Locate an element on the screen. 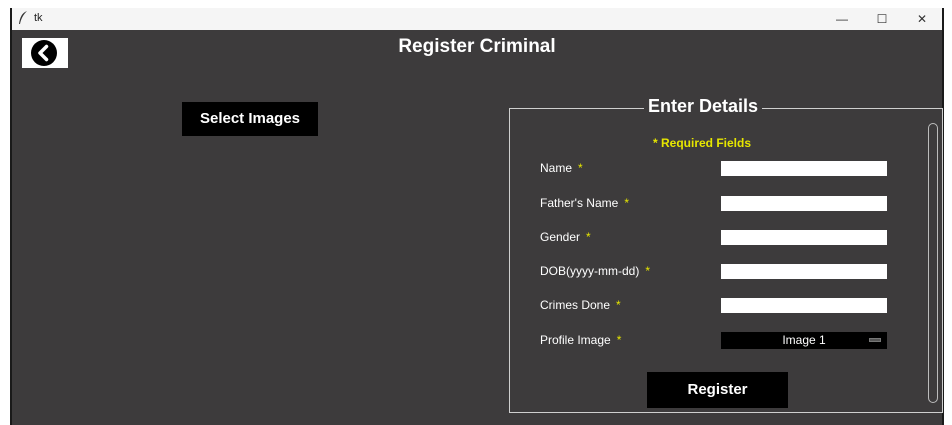 This screenshot has height=425, width=952. dob-input is located at coordinates (804, 271).